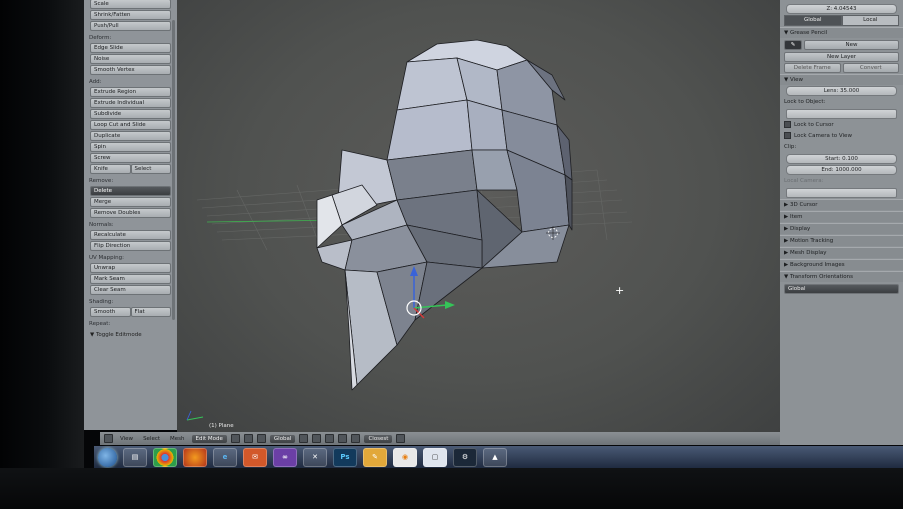 The height and width of the screenshot is (509, 903). What do you see at coordinates (130, 147) in the screenshot?
I see `spin-button: Spin` at bounding box center [130, 147].